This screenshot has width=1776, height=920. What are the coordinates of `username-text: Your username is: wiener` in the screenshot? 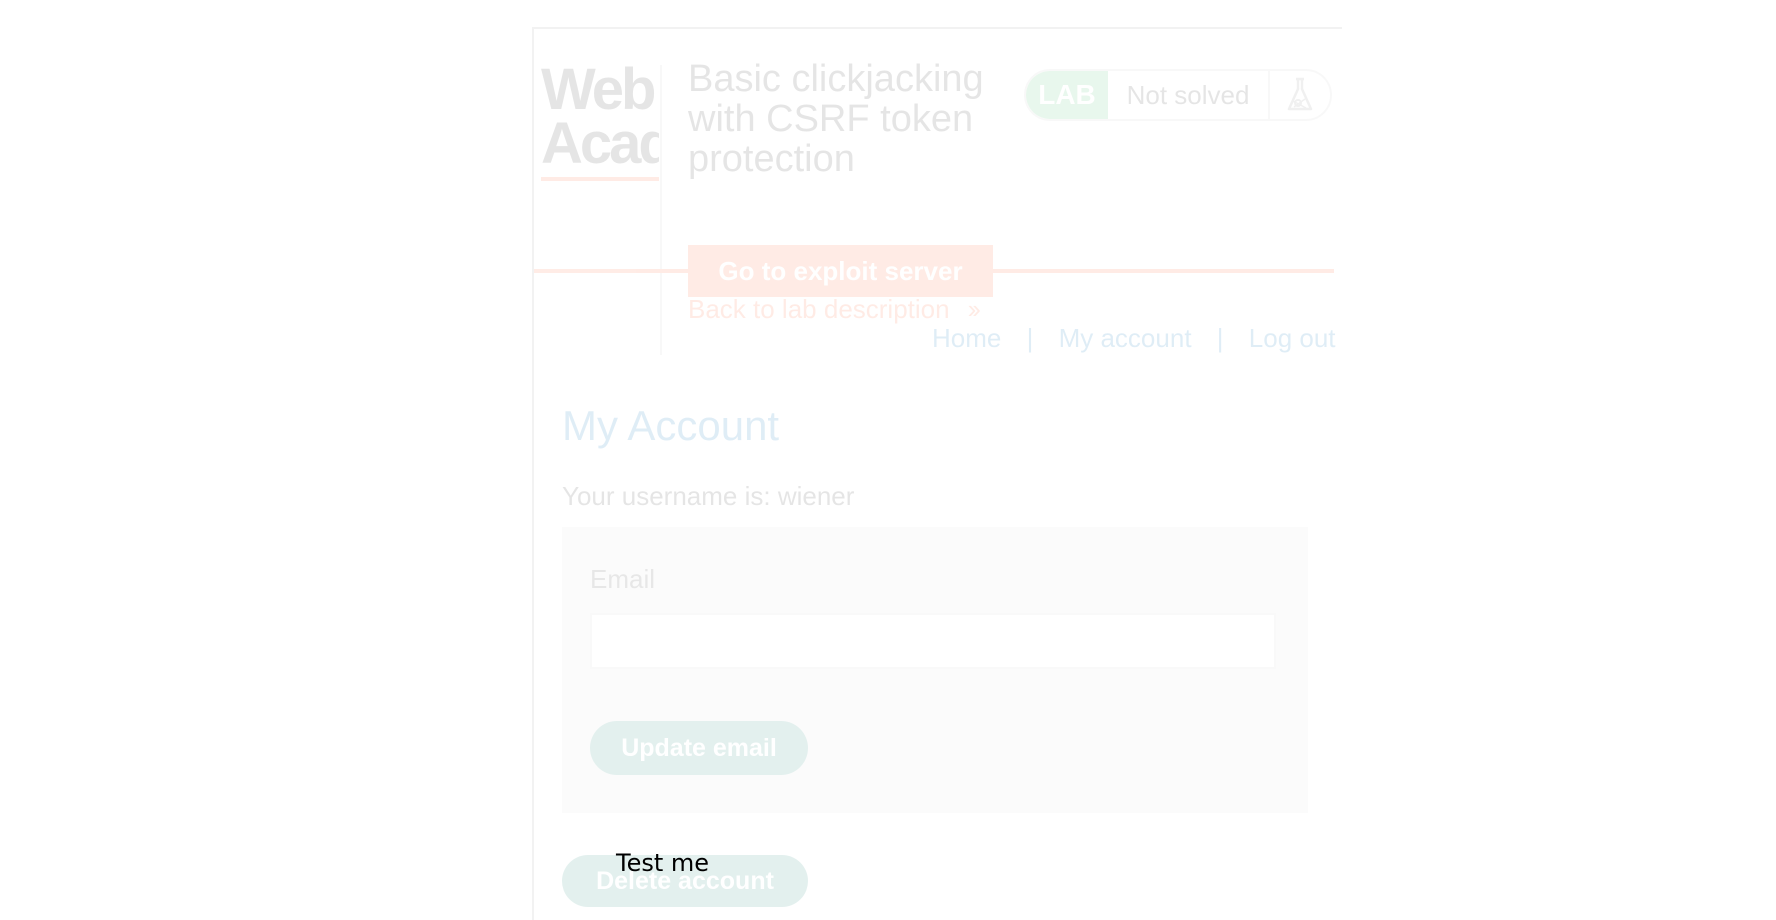 It's located at (708, 496).